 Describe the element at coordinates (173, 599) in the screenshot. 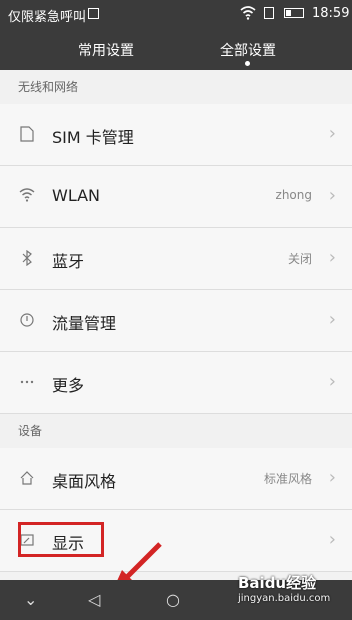

I see `nav-home-icon: ○` at that location.